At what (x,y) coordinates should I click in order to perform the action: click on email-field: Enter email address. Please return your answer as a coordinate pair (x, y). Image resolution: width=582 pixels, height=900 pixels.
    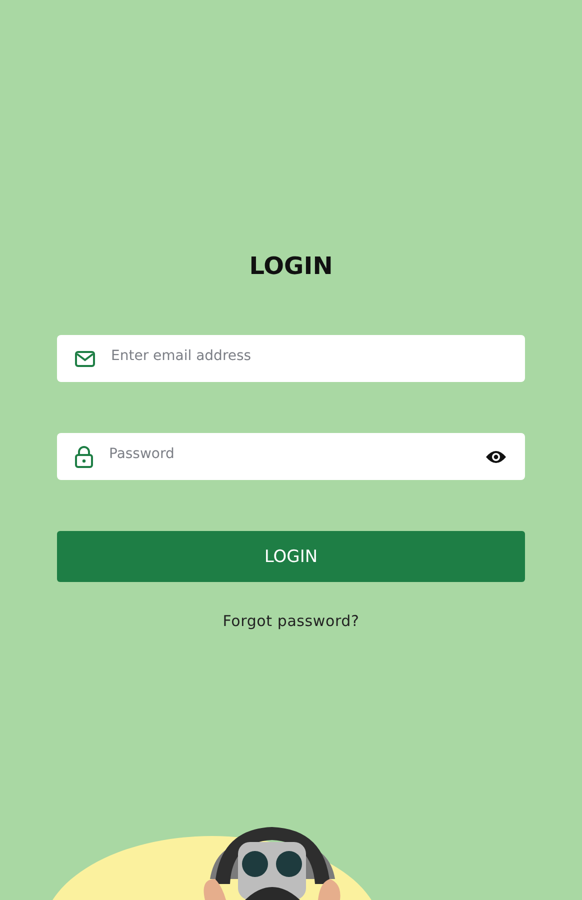
    Looking at the image, I should click on (291, 358).